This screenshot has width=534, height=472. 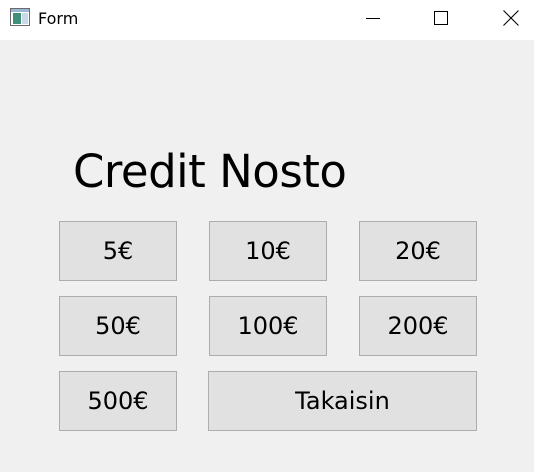 What do you see at coordinates (210, 171) in the screenshot?
I see `page-title: Credit Nosto` at bounding box center [210, 171].